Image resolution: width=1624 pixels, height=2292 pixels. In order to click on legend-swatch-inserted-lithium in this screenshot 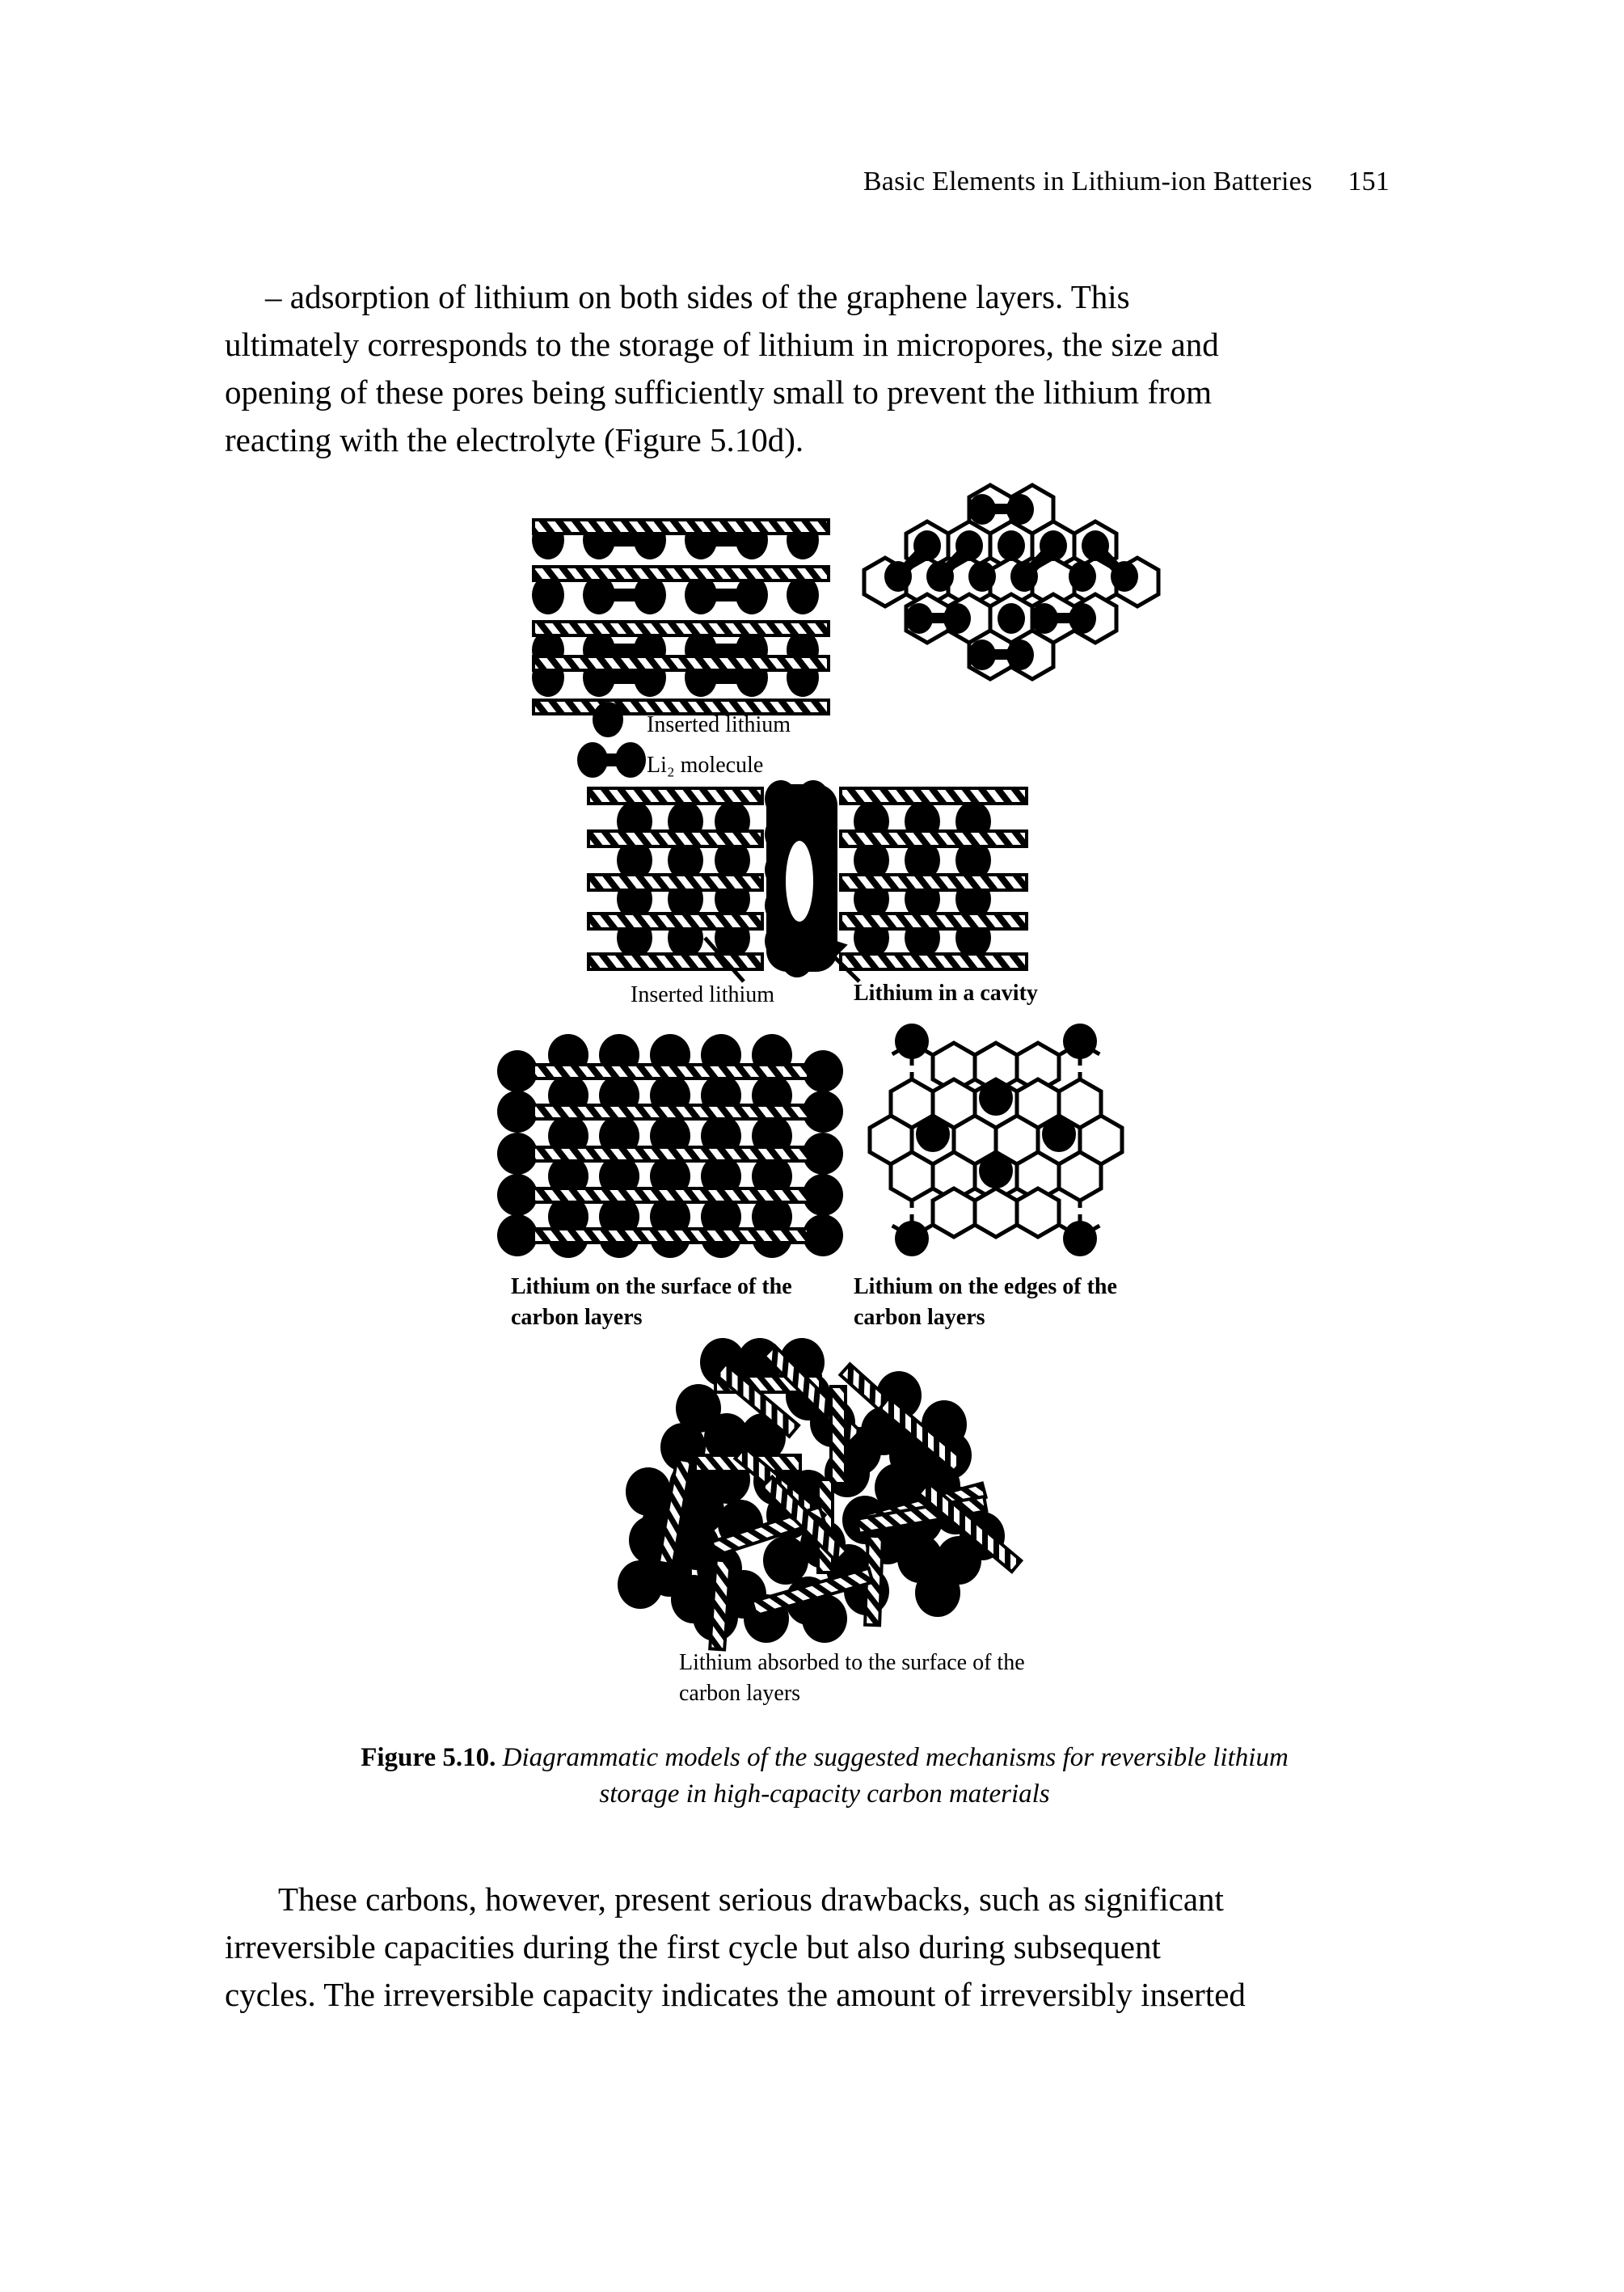, I will do `click(608, 719)`.